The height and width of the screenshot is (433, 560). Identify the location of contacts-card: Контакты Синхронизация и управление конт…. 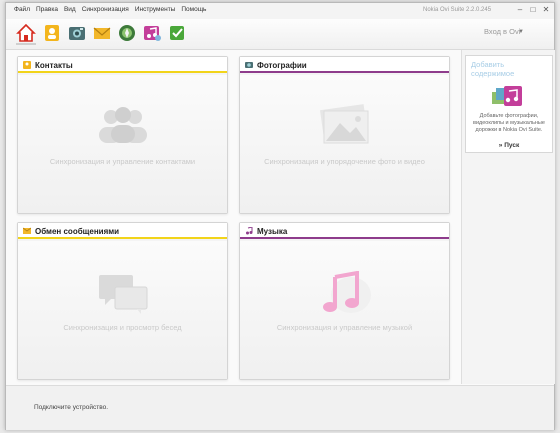
(122, 135).